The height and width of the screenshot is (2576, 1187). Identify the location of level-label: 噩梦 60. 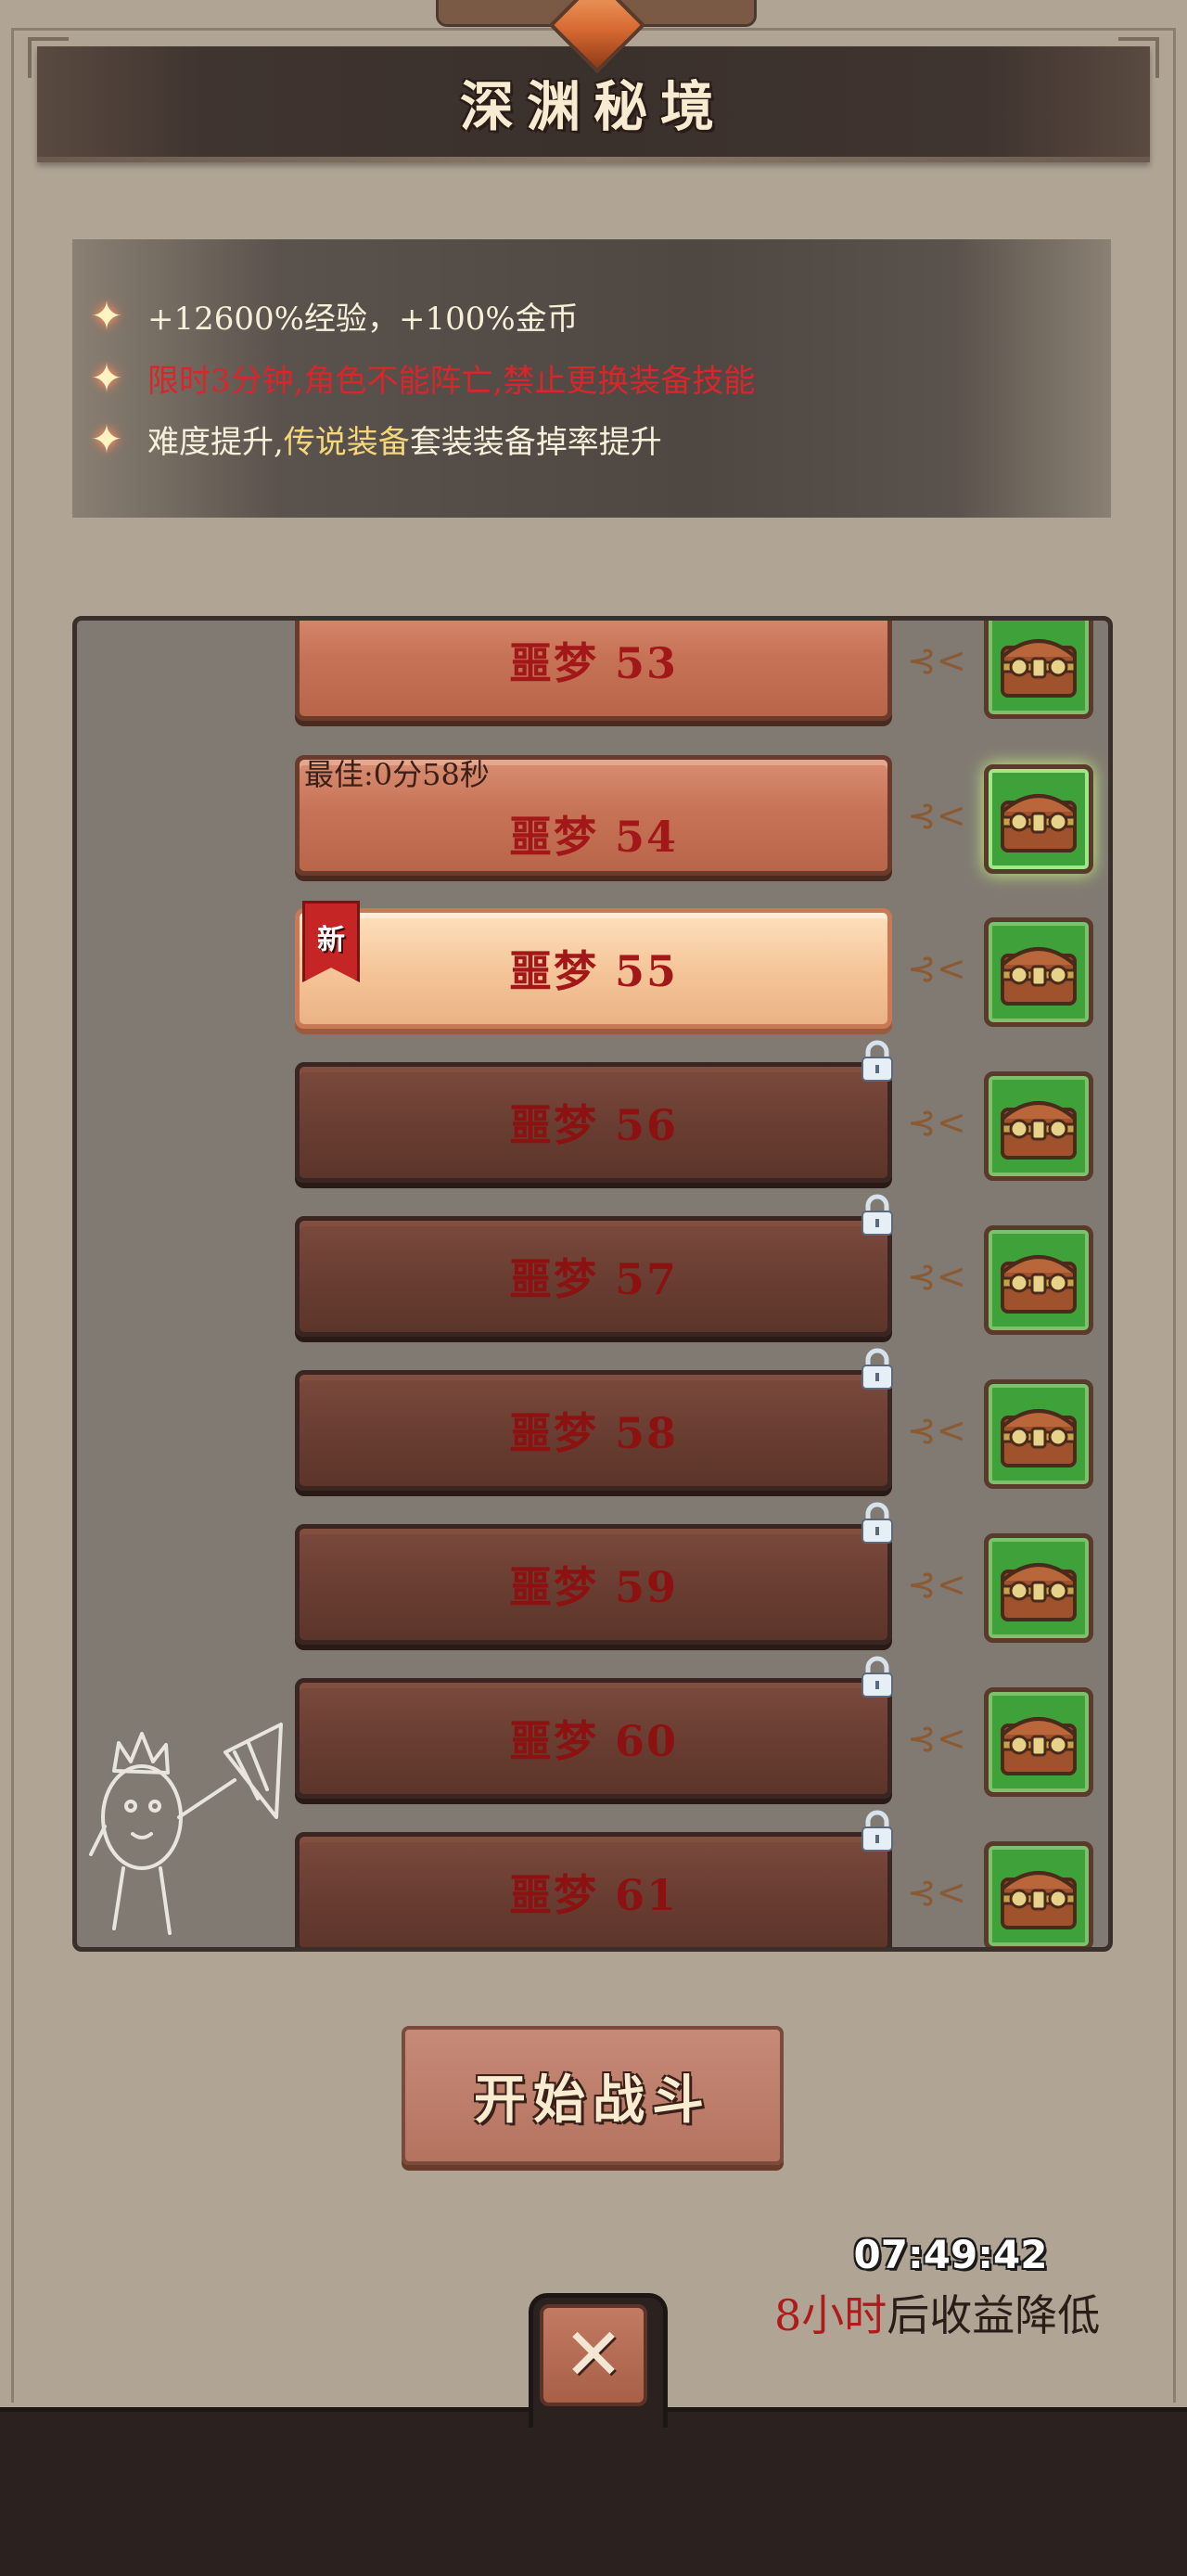
(593, 1741).